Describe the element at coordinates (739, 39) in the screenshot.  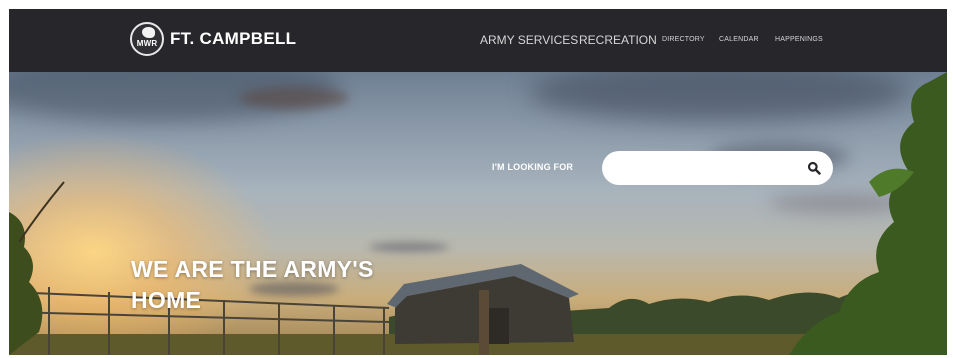
I see `nav-calendar: CALENDAR` at that location.